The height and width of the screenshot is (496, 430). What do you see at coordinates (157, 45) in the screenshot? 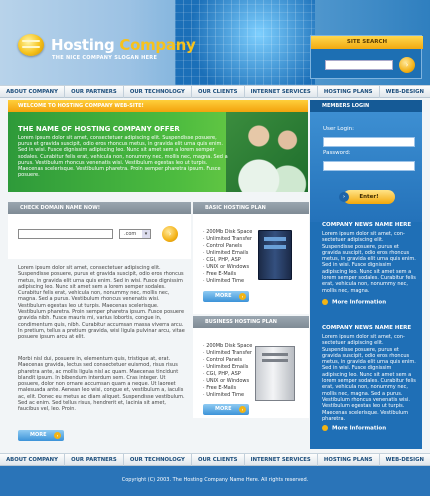
I see `brand-name-accent: Company` at bounding box center [157, 45].